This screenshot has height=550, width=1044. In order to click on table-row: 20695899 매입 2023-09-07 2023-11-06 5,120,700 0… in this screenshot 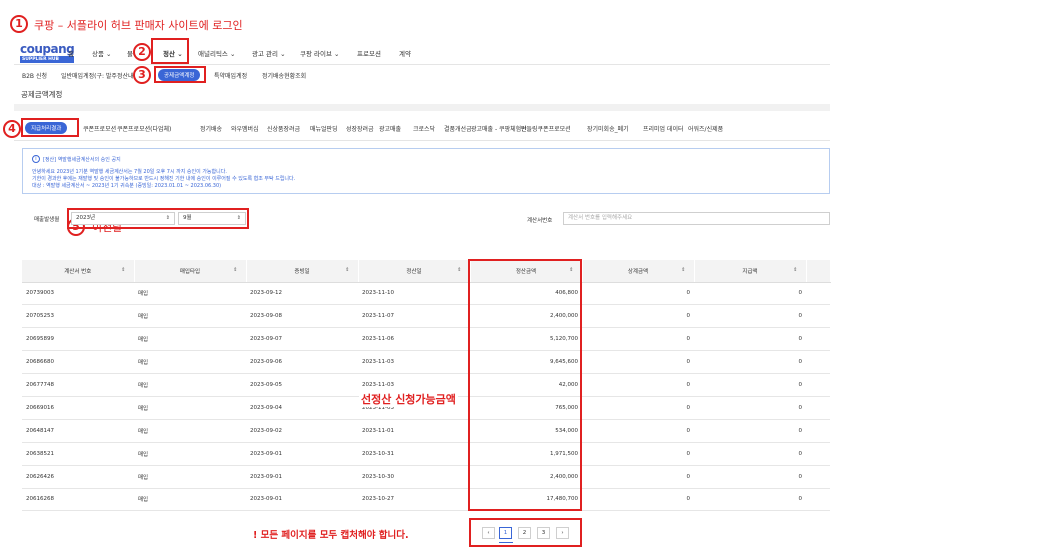, I will do `click(426, 339)`.